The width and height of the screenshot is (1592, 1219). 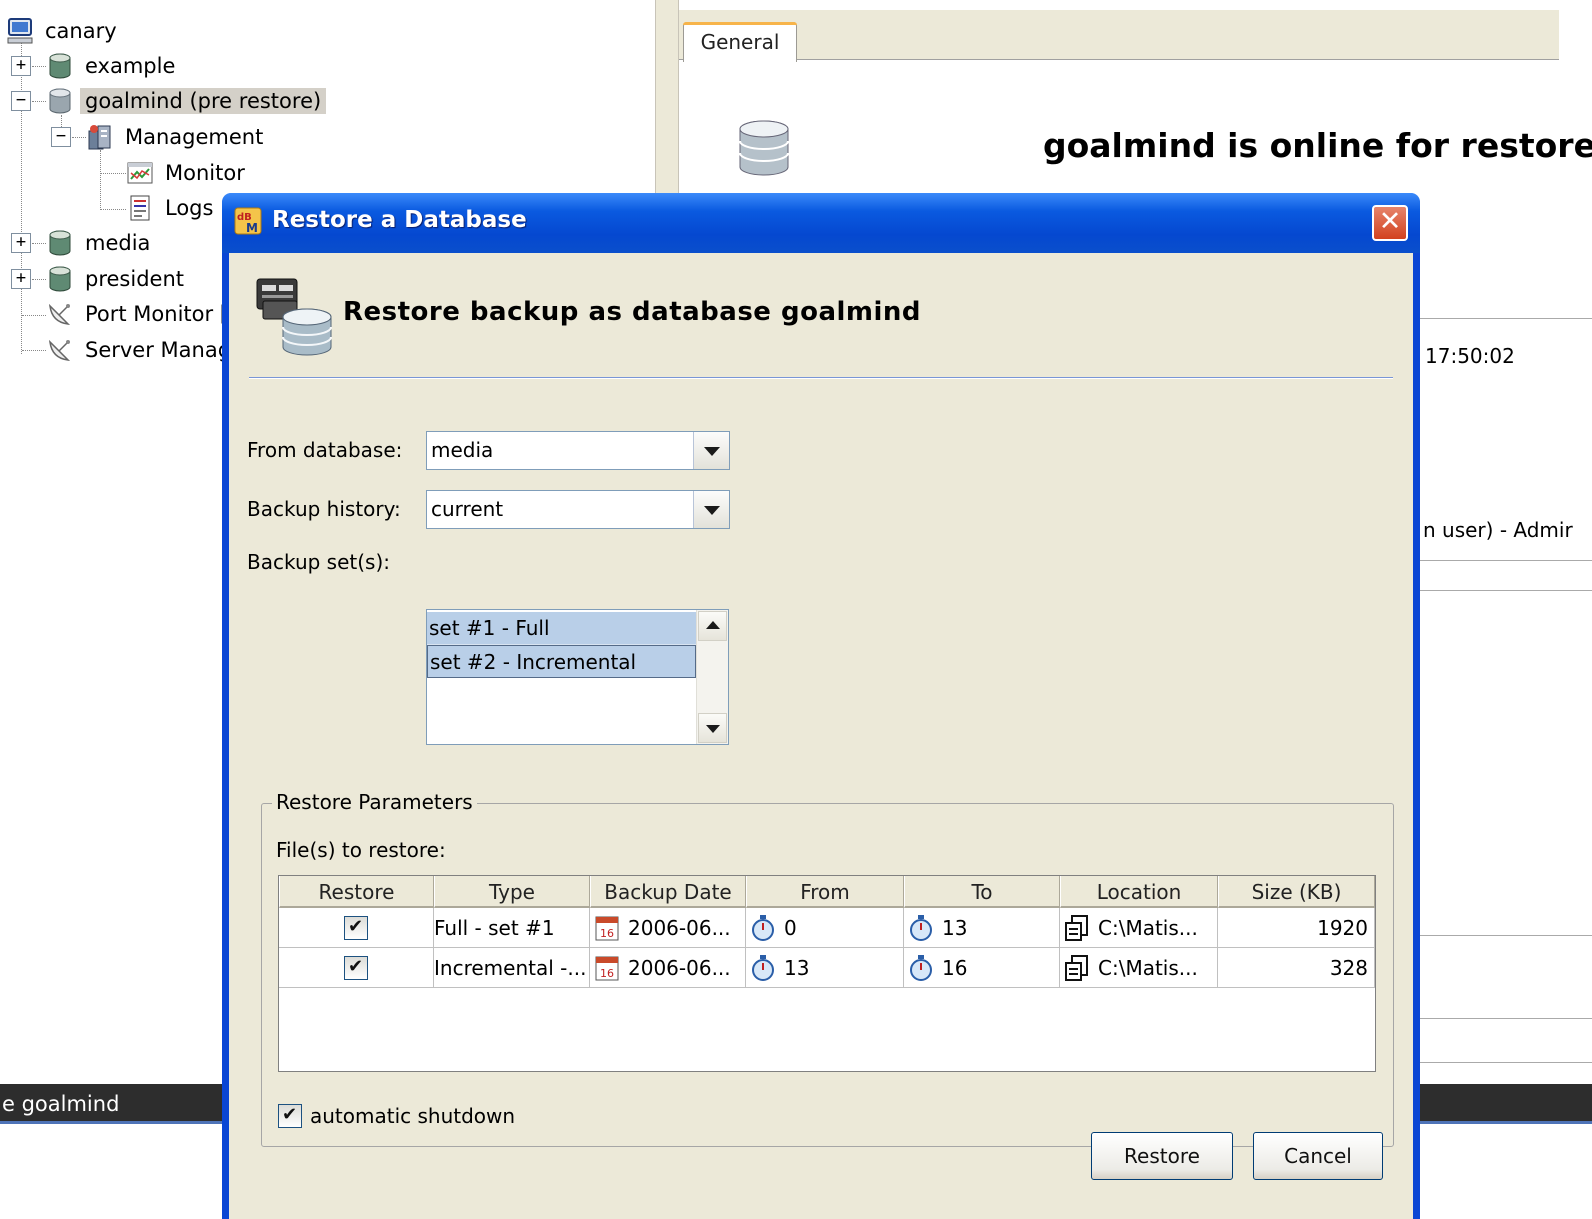 What do you see at coordinates (467, 509) in the screenshot?
I see `backup-history-value: current` at bounding box center [467, 509].